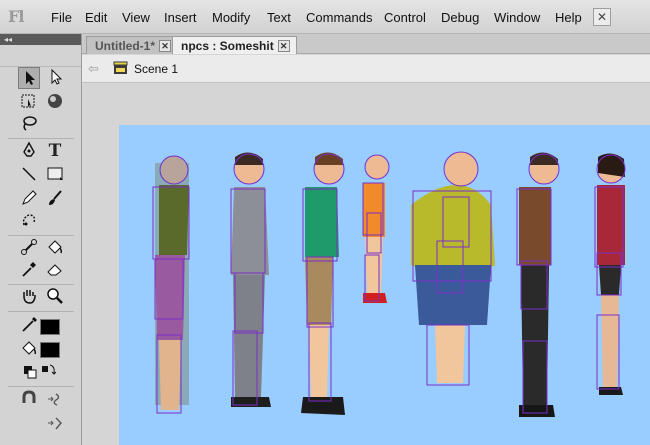  What do you see at coordinates (120, 67) in the screenshot?
I see `scene-icon` at bounding box center [120, 67].